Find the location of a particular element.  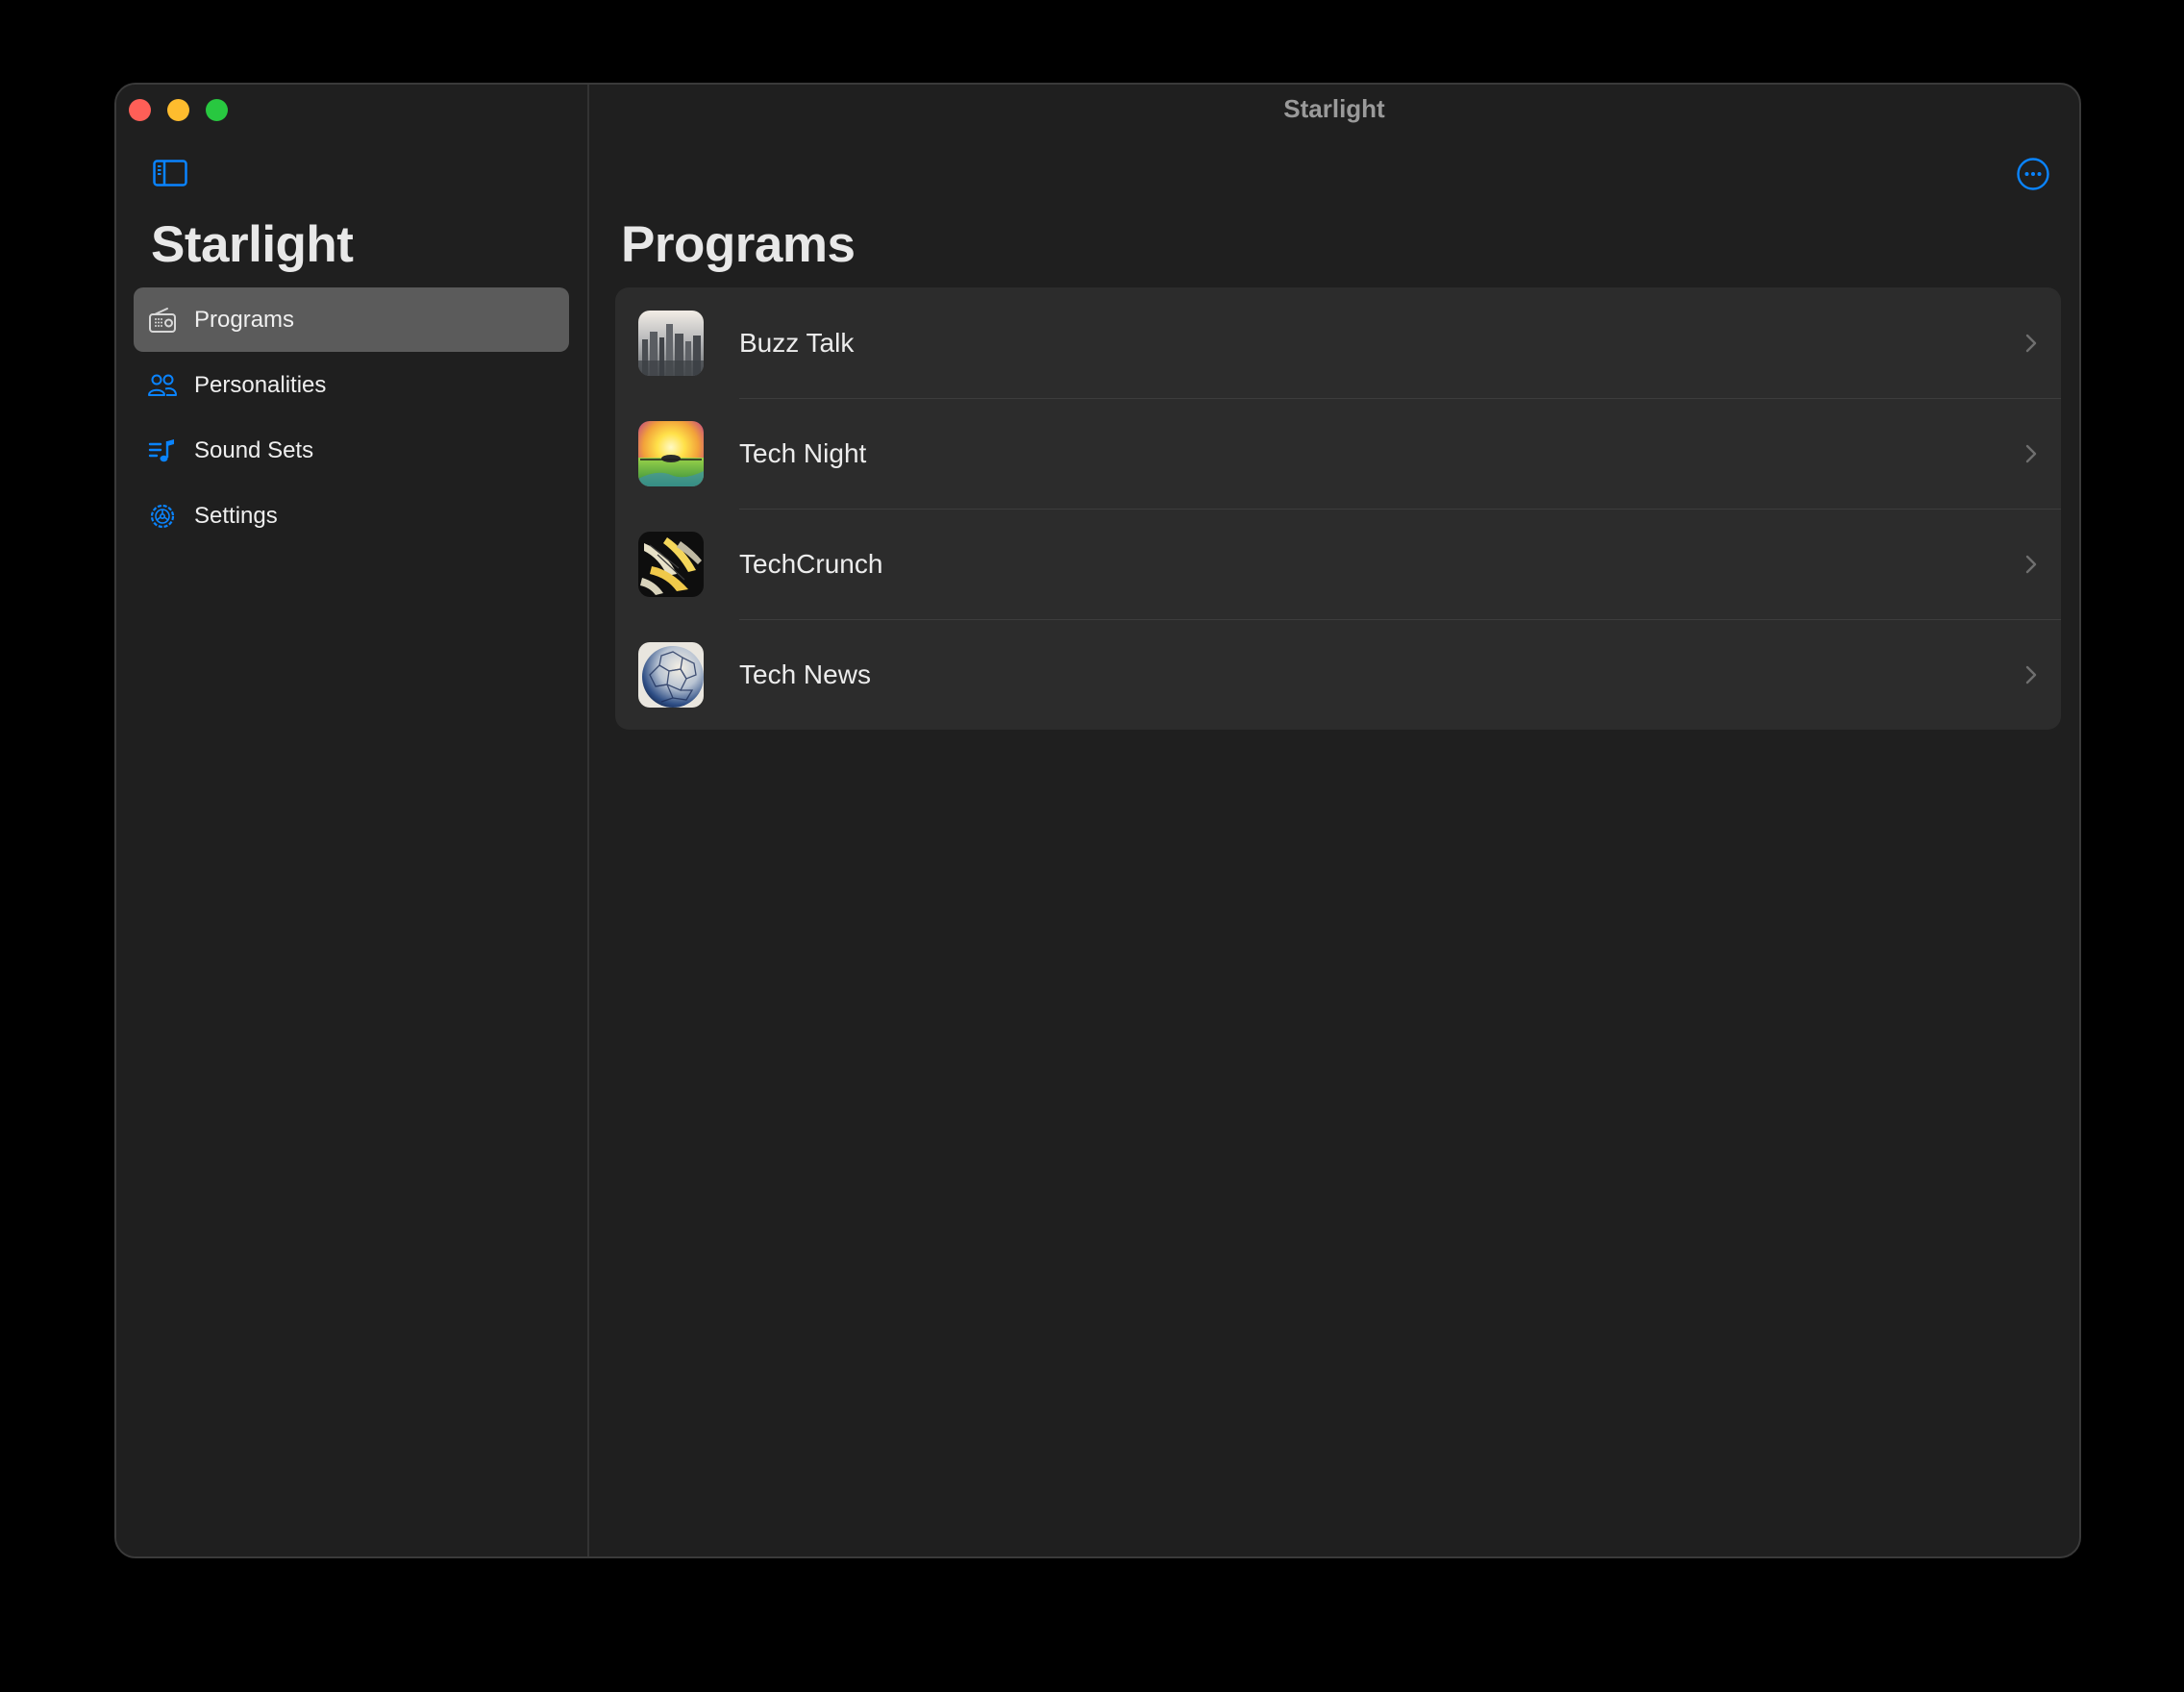

globe-mesh-thumbnail is located at coordinates (671, 674).